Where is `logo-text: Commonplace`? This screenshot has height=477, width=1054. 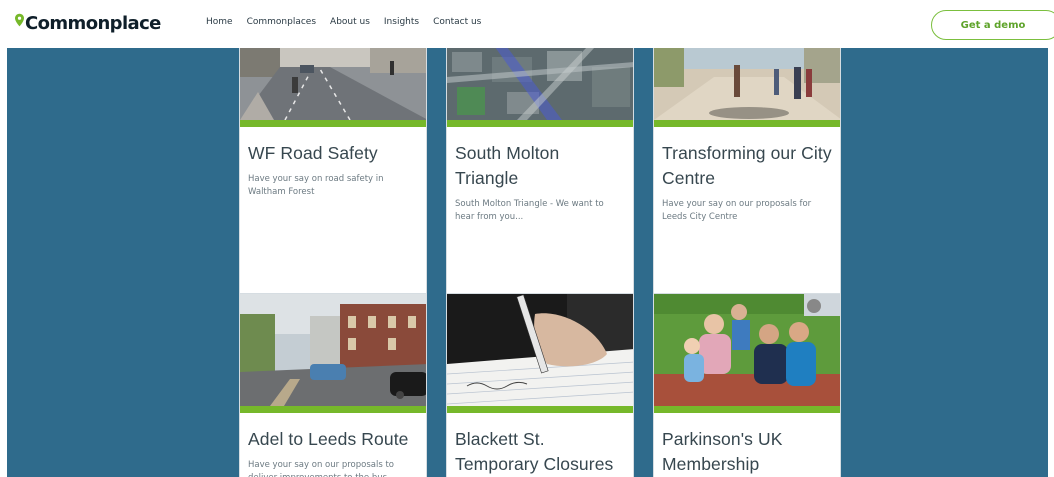
logo-text: Commonplace is located at coordinates (93, 23).